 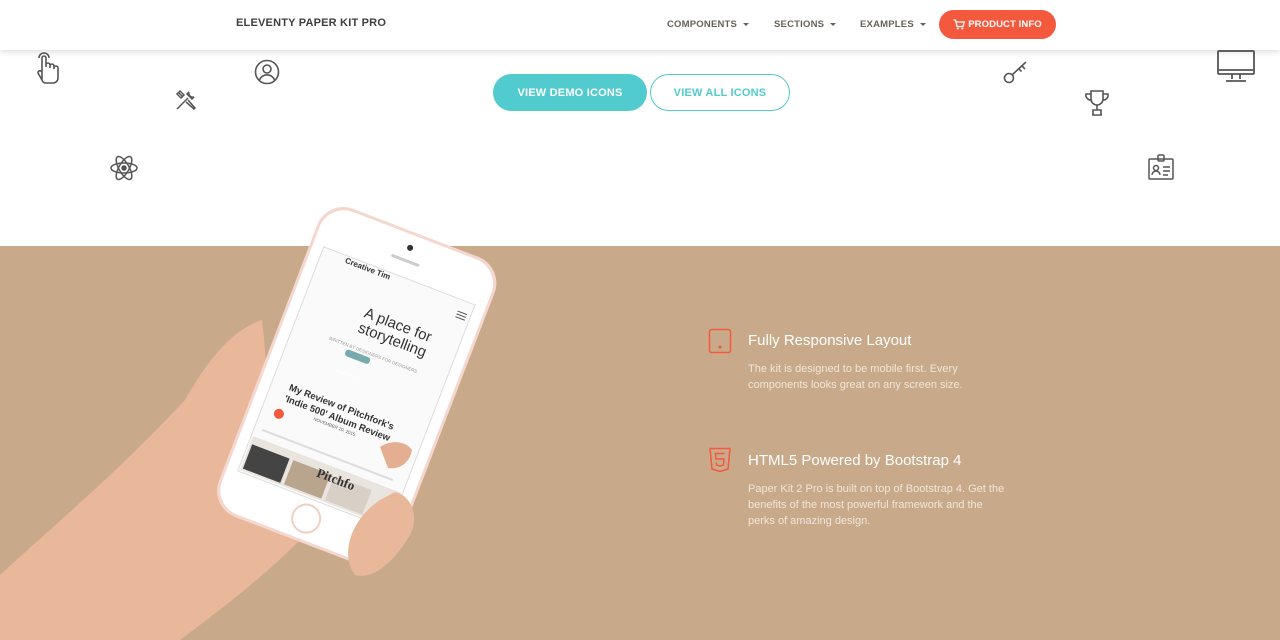 I want to click on cart-icon, so click(x=959, y=24).